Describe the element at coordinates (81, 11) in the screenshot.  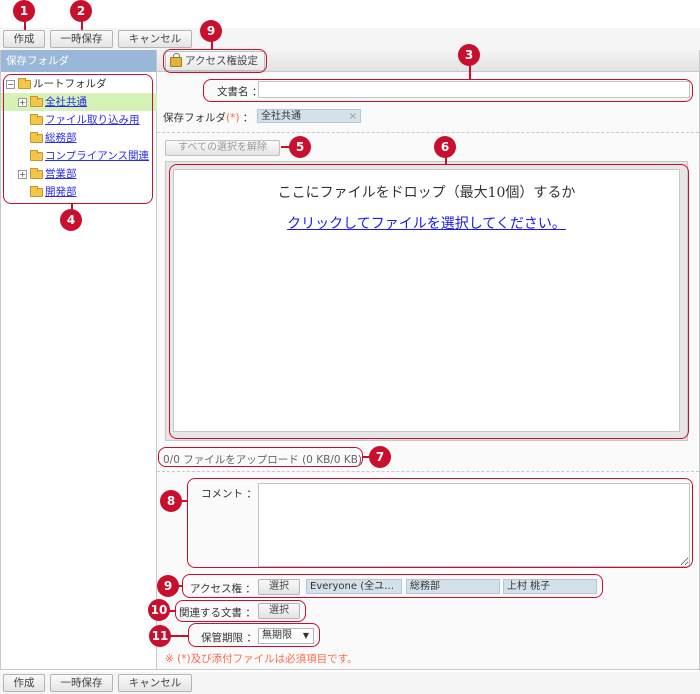
I see `annotation-badge-2: 2` at that location.